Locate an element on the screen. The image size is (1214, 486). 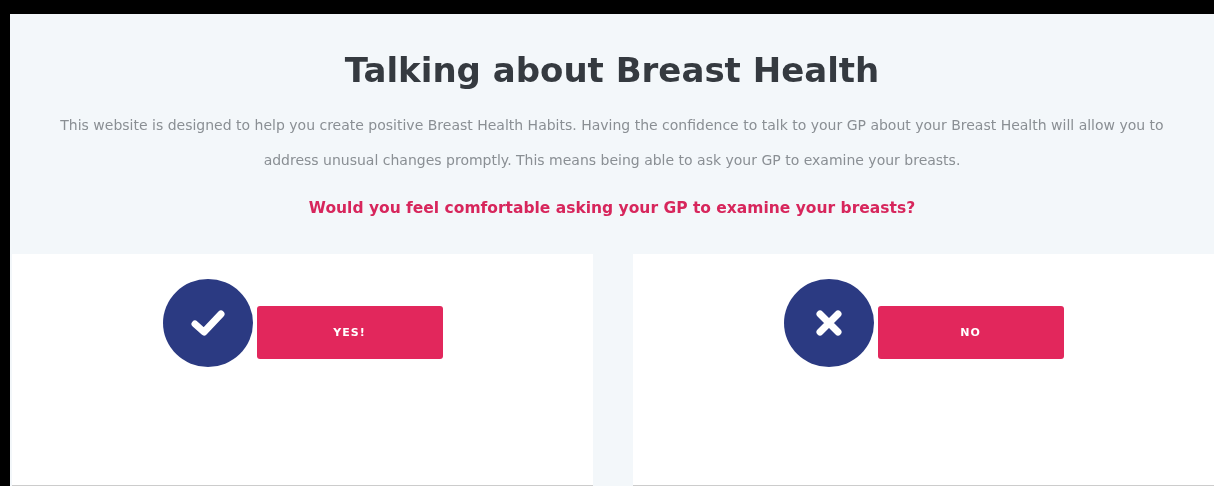
intro-text: This website is designed to help you create positive Breast Health Habits. Having the confidence to talk to your GP about your Breast Health will allow you to address unusual changes promptly. This means being able to ask your GP to examine your breasts. is located at coordinates (612, 143).